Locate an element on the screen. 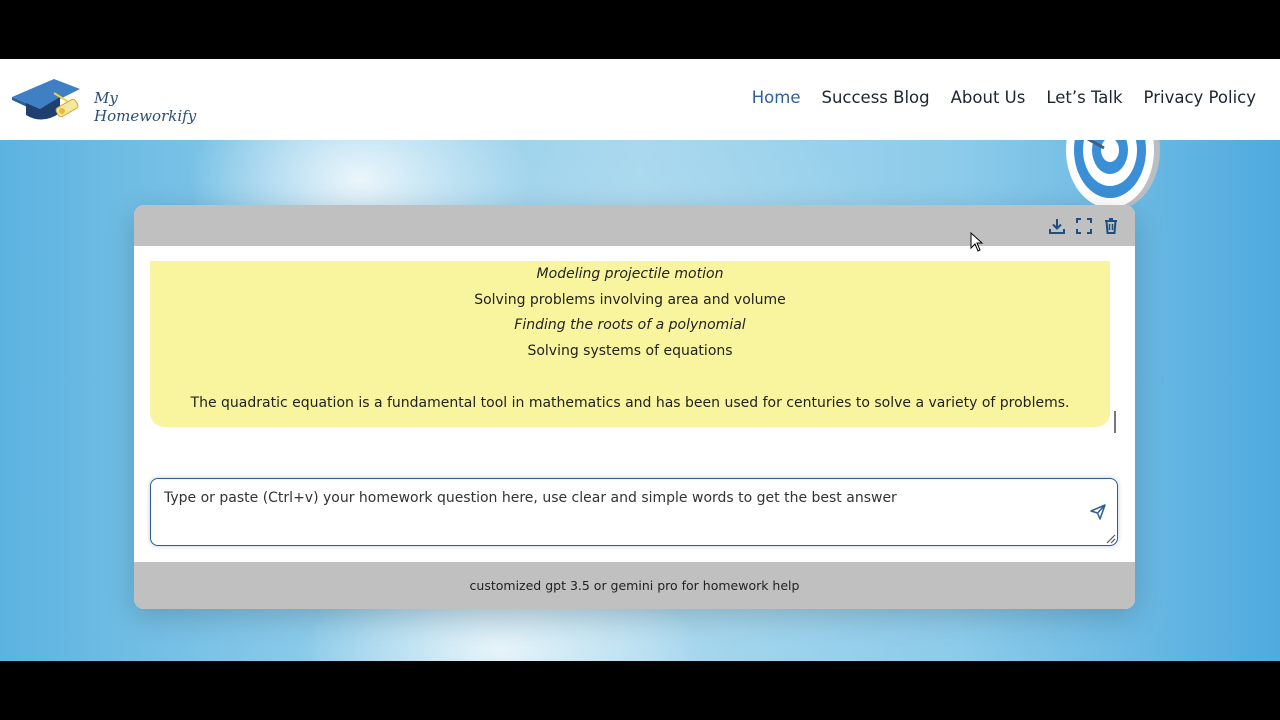 The image size is (1280, 720). question-input is located at coordinates (614, 510).